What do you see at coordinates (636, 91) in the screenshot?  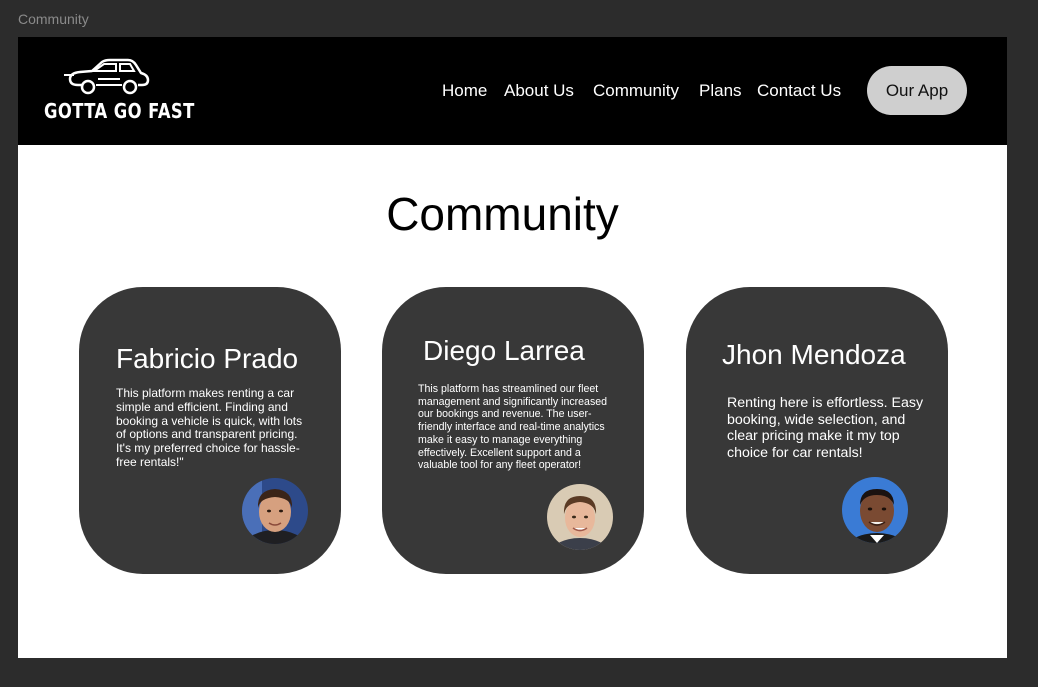 I see `nav-community: Community` at bounding box center [636, 91].